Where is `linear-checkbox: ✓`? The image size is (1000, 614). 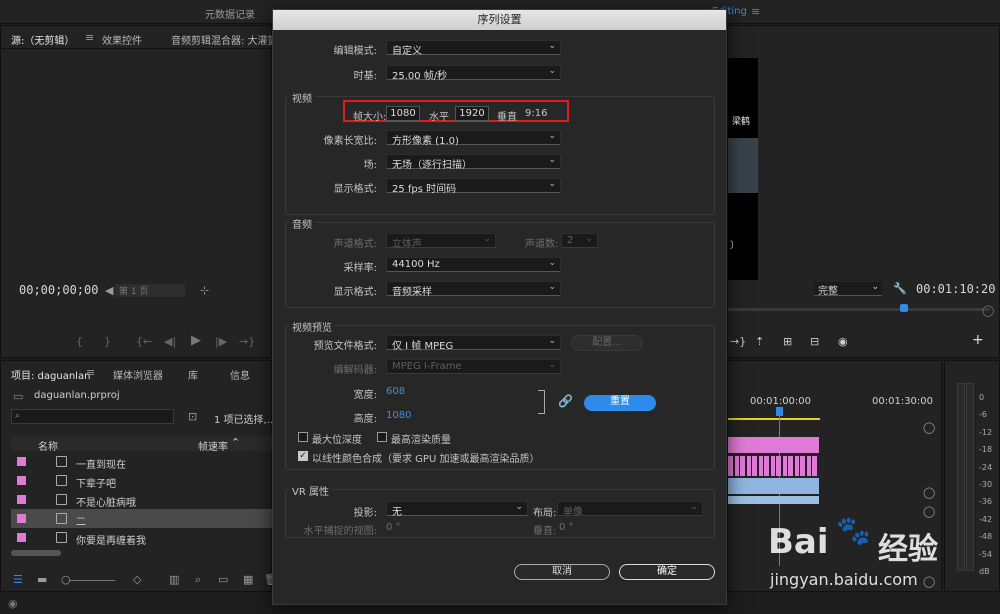 linear-checkbox: ✓ is located at coordinates (303, 456).